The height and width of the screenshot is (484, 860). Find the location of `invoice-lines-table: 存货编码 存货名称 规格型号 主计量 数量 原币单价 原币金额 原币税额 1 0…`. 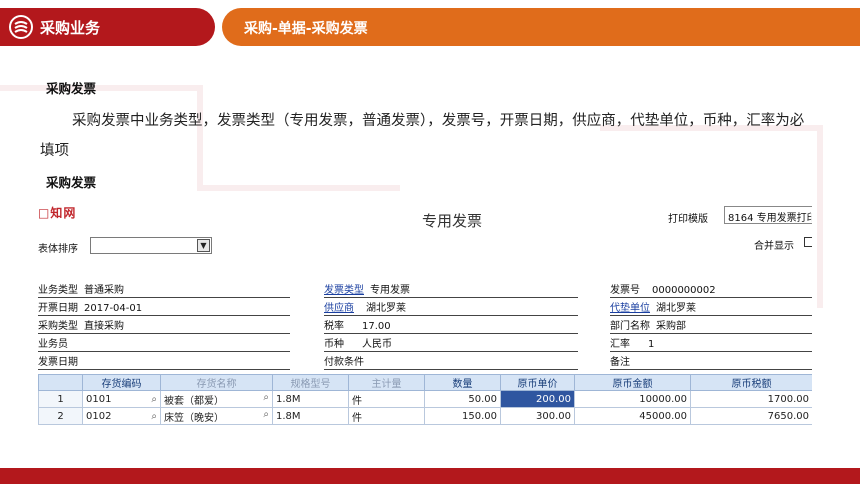

invoice-lines-table: 存货编码 存货名称 规格型号 主计量 数量 原币单价 原币金额 原币税额 1 0… is located at coordinates (425, 399).